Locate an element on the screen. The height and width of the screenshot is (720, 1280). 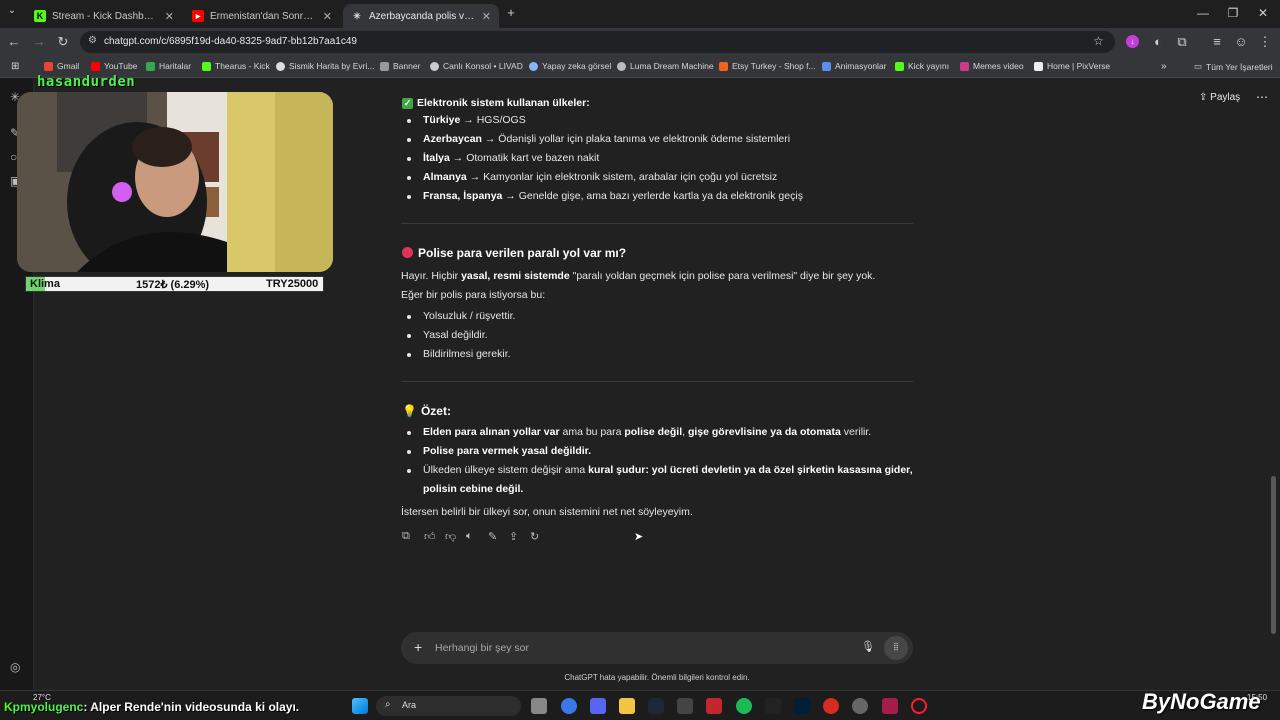
back-icon: ← is located at coordinates (14, 41).